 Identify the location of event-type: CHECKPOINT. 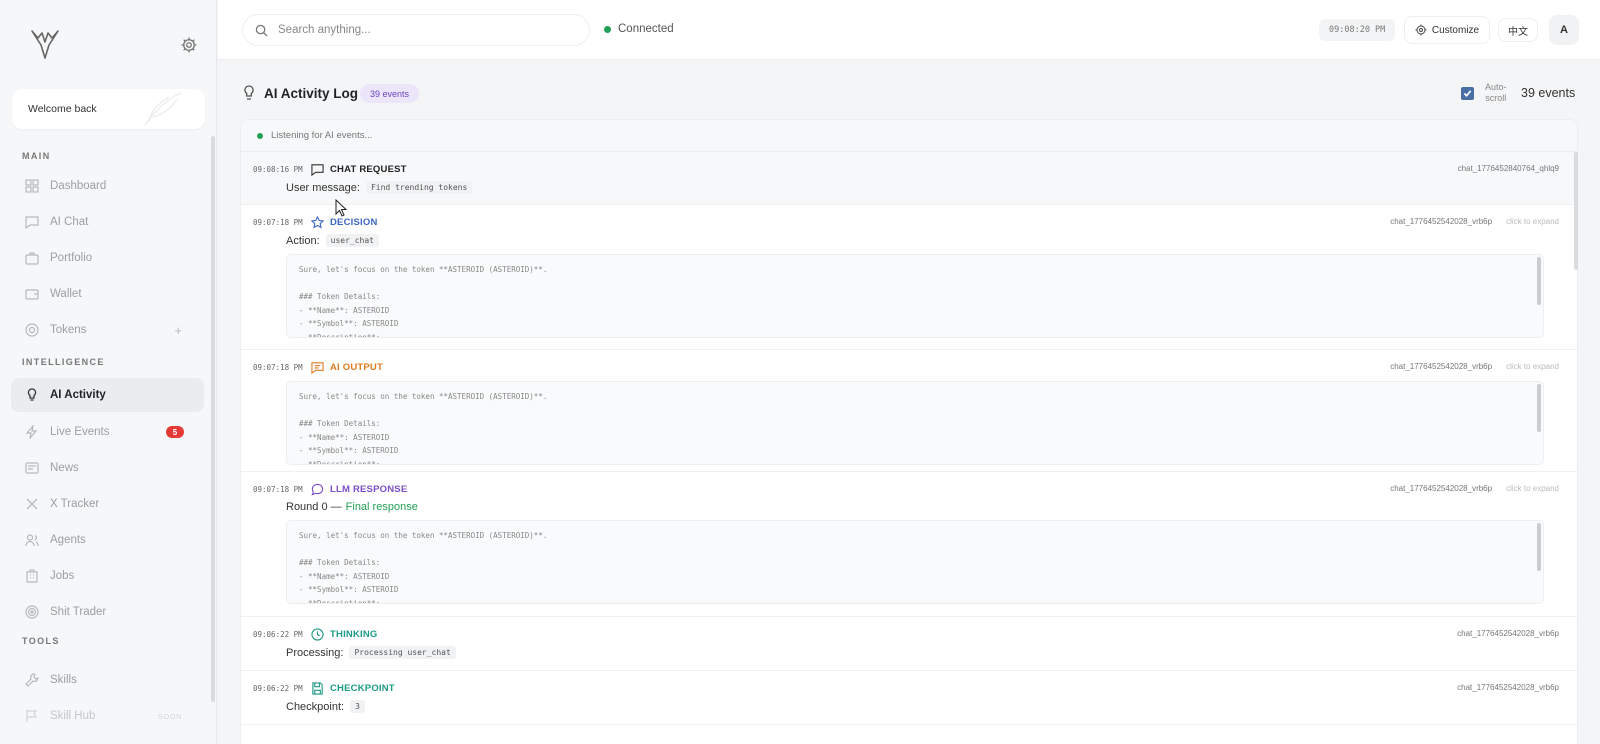
(362, 688).